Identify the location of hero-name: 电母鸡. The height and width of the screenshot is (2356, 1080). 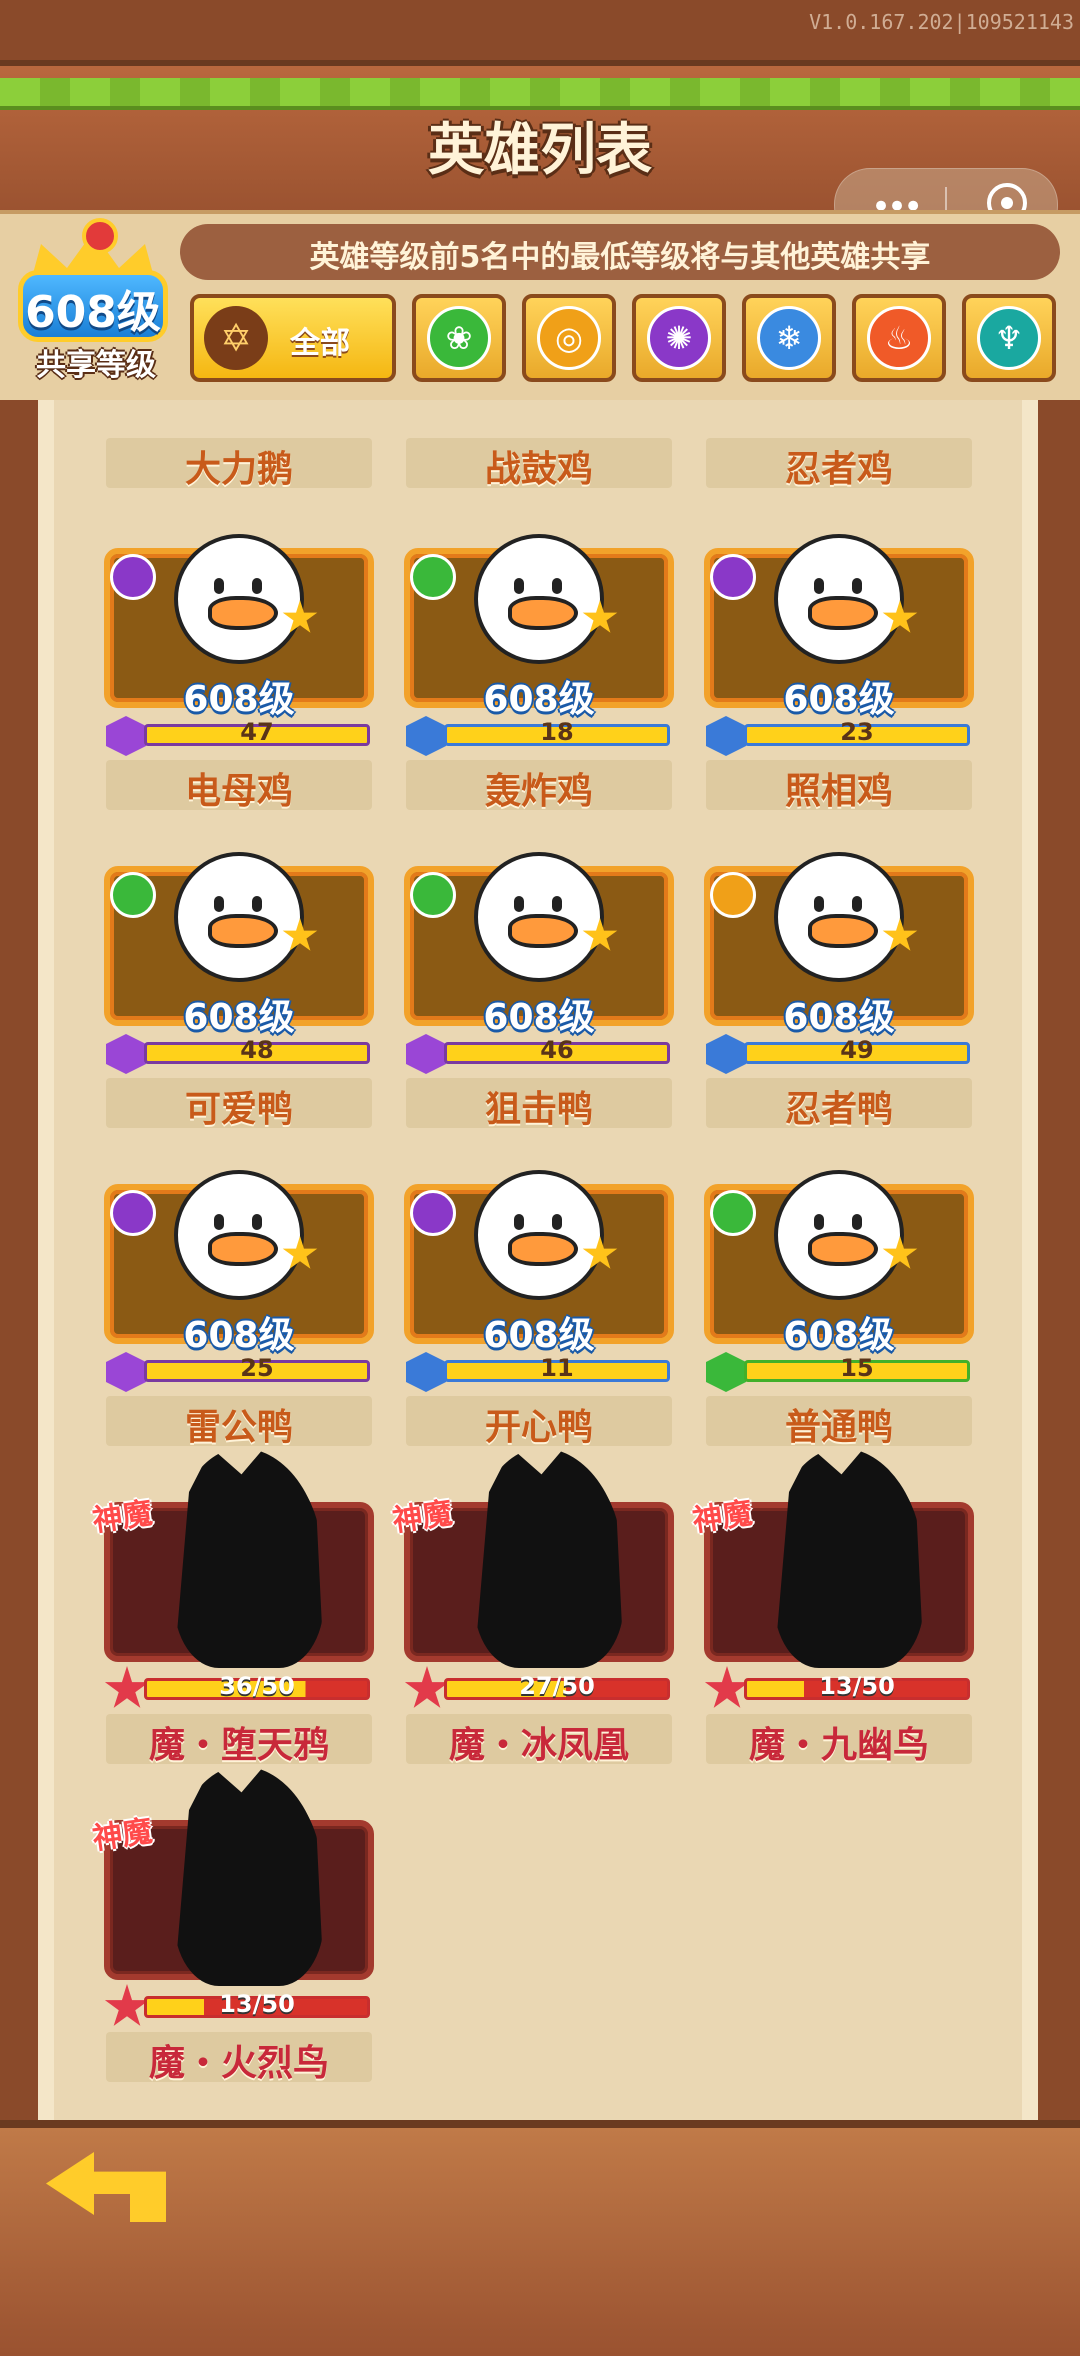
(238, 791).